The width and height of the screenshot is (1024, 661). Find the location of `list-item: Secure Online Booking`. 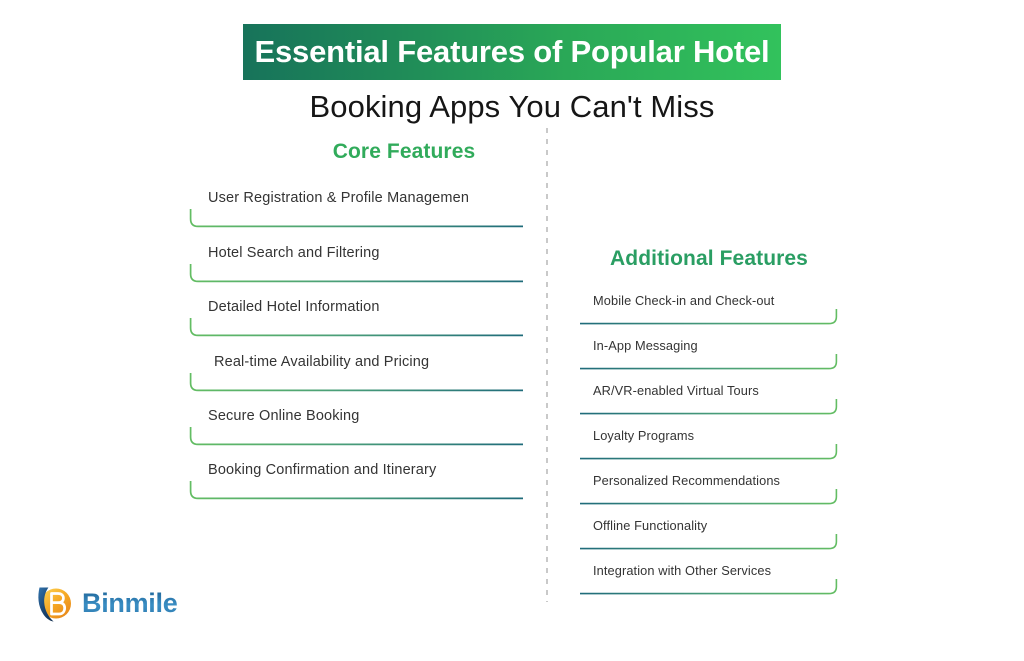

list-item: Secure Online Booking is located at coordinates (356, 427).